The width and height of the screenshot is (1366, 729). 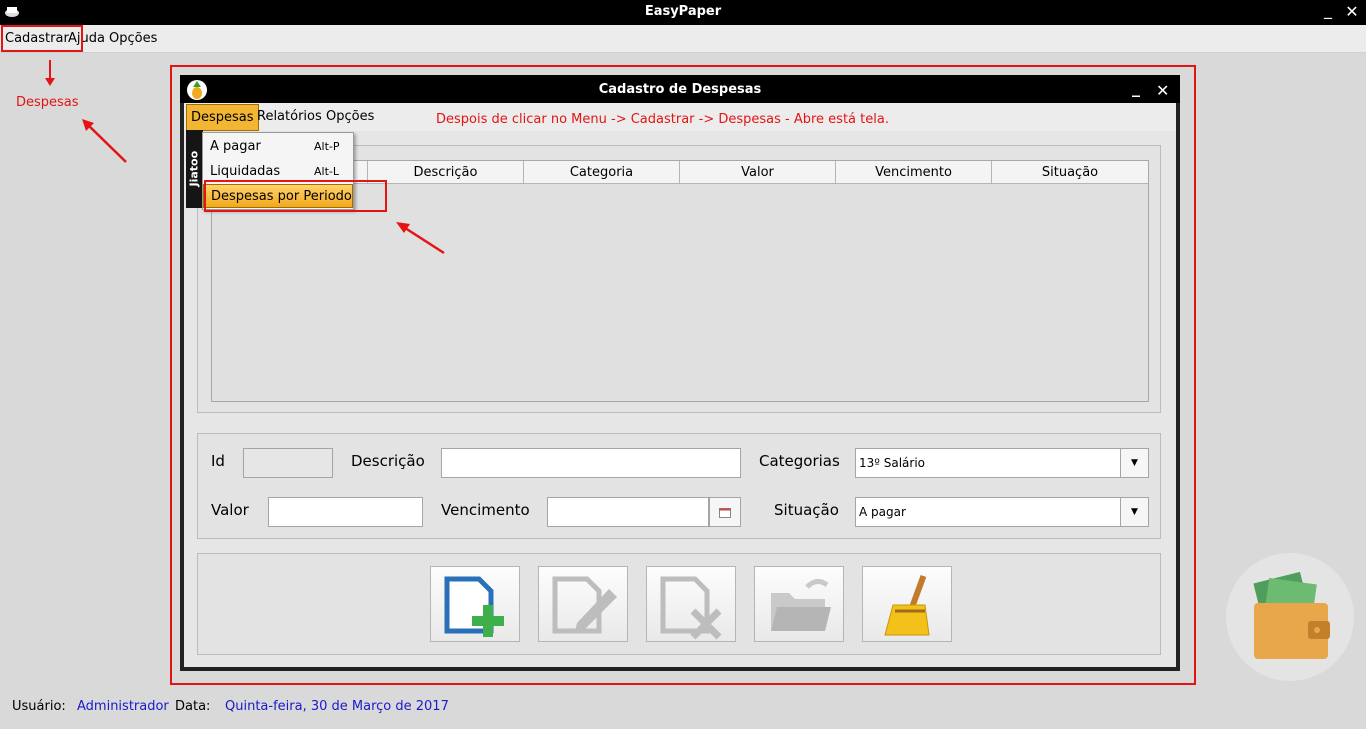 What do you see at coordinates (345, 512) in the screenshot?
I see `valor-field` at bounding box center [345, 512].